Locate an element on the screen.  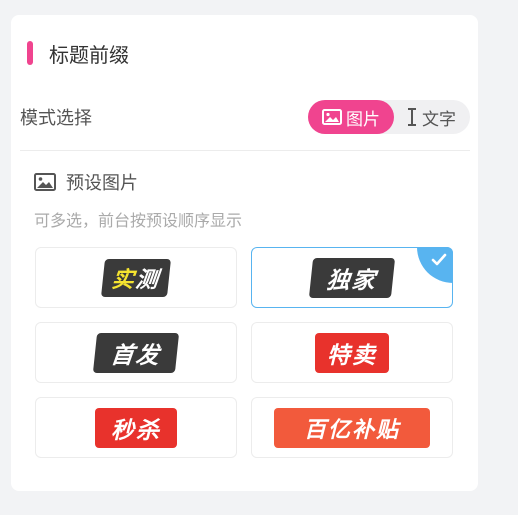
preset-hint: 可多选，前台按预设顺序显示 is located at coordinates (138, 220).